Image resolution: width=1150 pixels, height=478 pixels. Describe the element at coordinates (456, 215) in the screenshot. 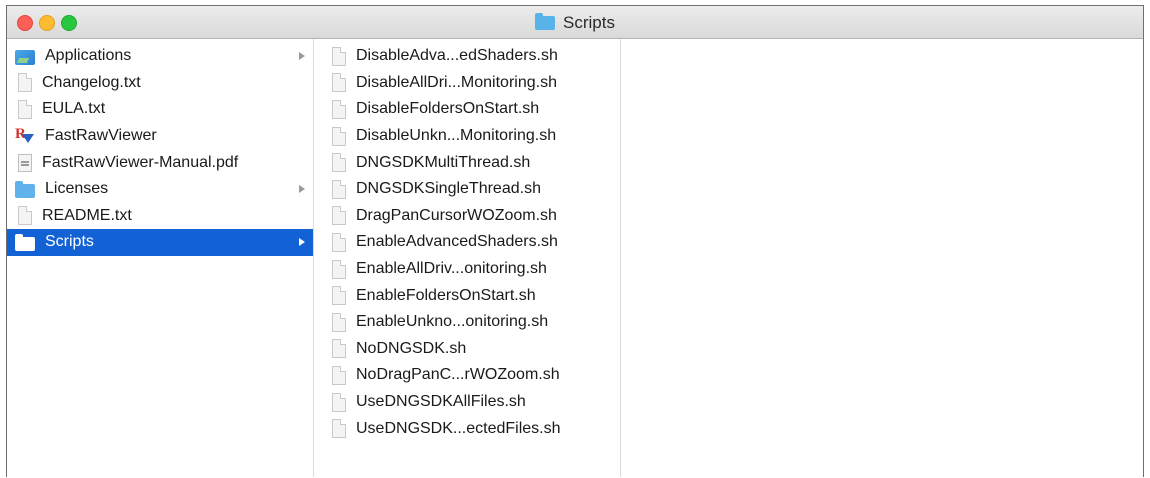

I see `file-name: DragPanCursorWOZoom.sh` at that location.